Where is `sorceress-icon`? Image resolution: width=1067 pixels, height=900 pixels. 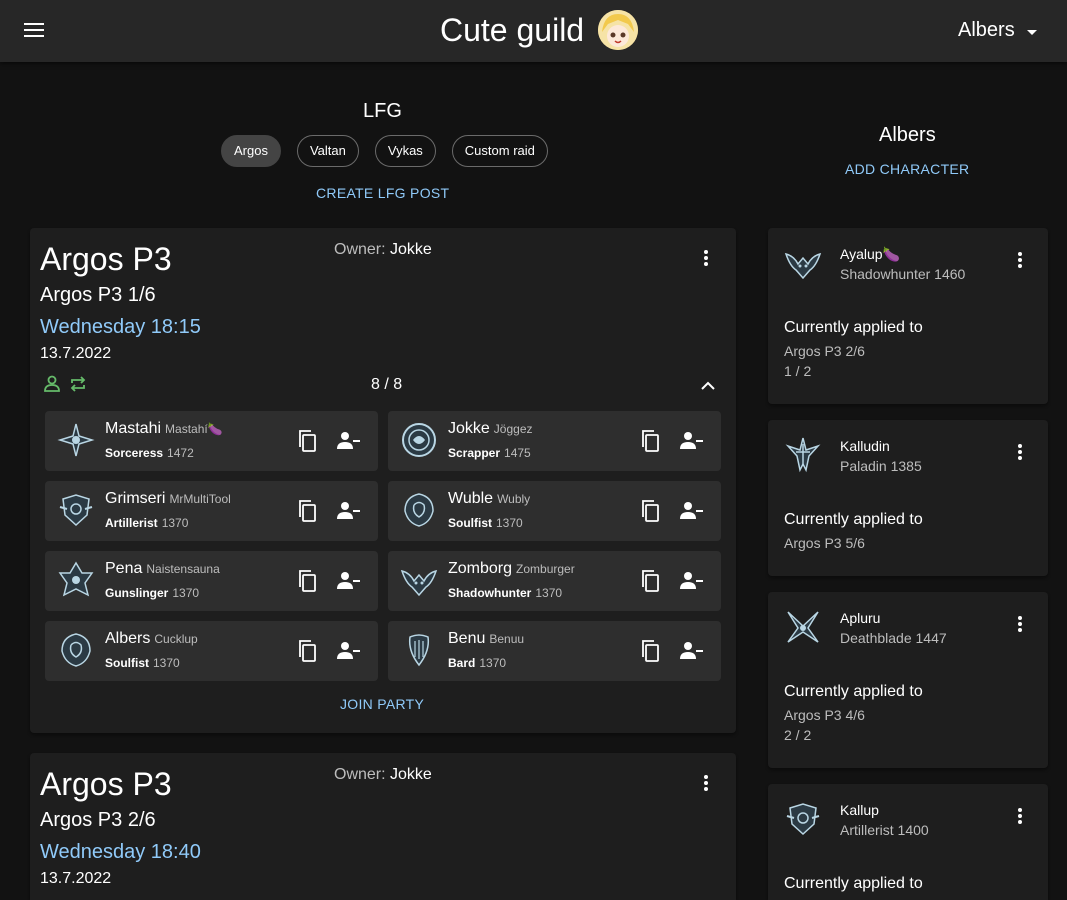 sorceress-icon is located at coordinates (76, 440).